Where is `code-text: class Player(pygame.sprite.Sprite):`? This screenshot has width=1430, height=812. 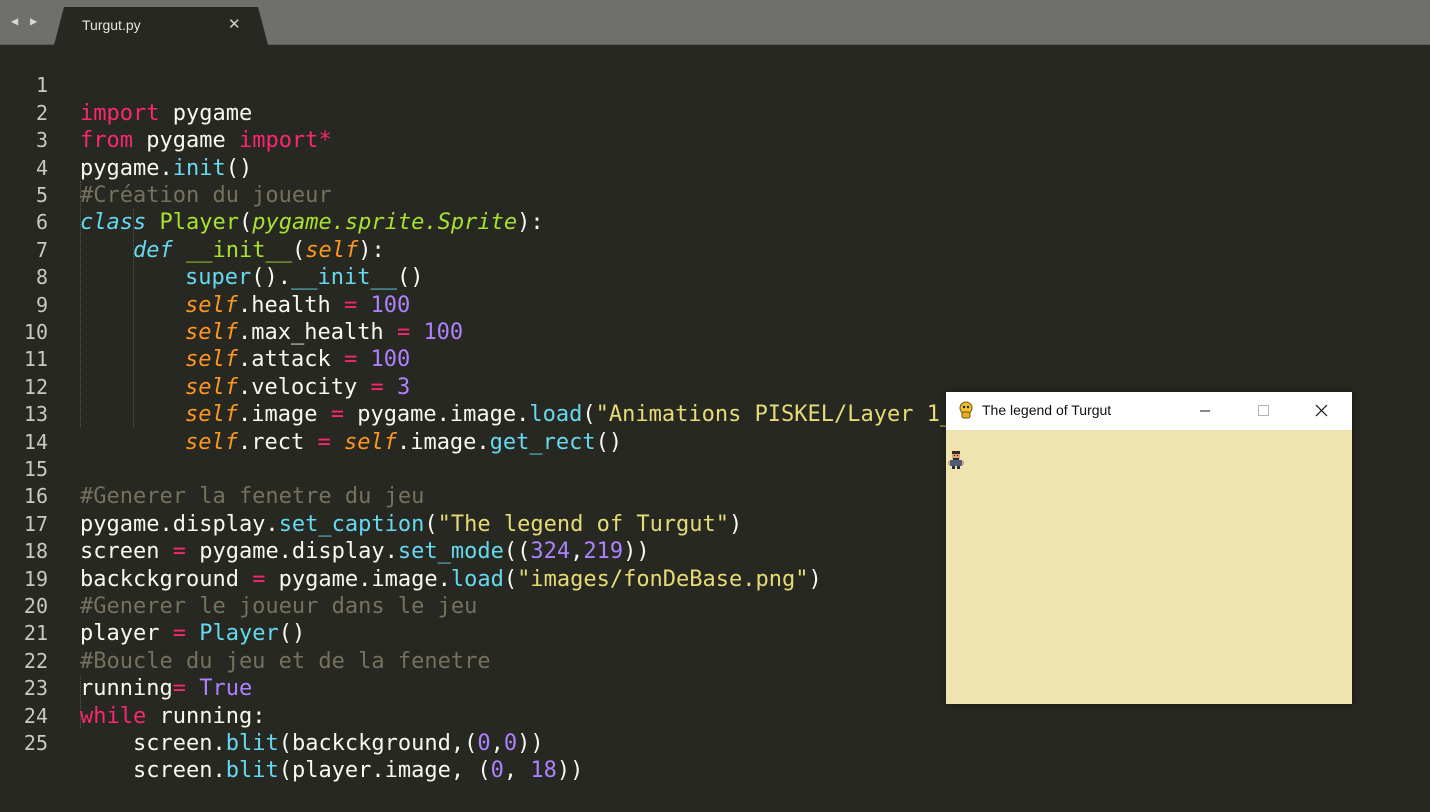 code-text: class Player(pygame.sprite.Sprite): is located at coordinates (312, 222).